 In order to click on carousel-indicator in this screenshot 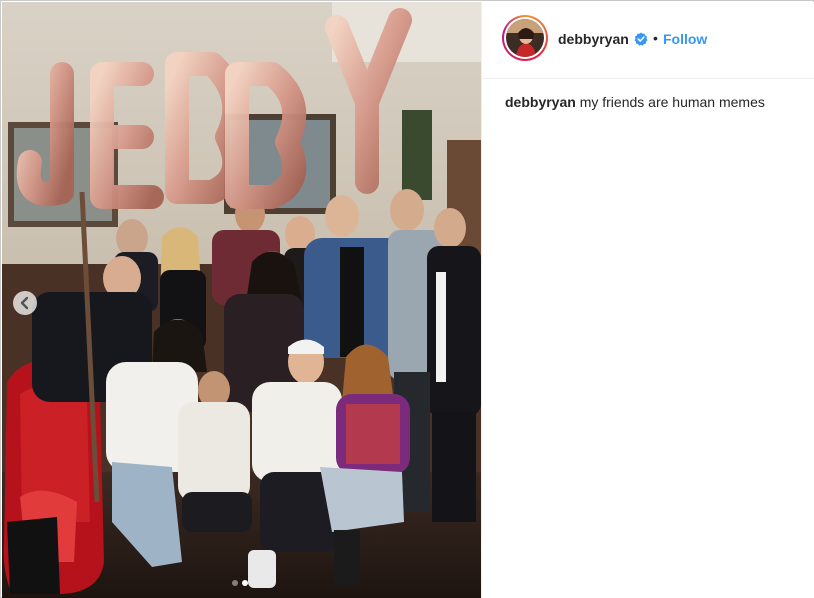, I will do `click(242, 583)`.